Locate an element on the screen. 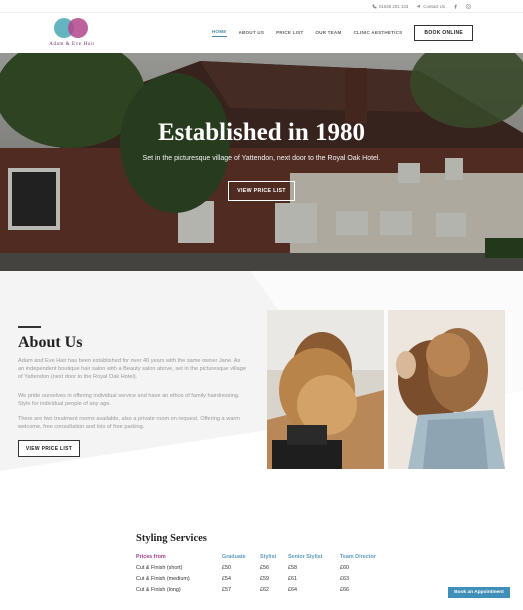 The height and width of the screenshot is (610, 523). hero-title: Established in 1980 is located at coordinates (261, 132).